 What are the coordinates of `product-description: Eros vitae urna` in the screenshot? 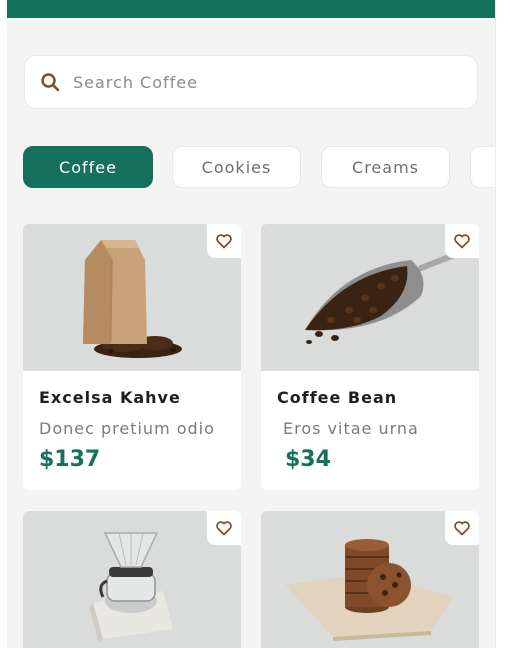 It's located at (351, 428).